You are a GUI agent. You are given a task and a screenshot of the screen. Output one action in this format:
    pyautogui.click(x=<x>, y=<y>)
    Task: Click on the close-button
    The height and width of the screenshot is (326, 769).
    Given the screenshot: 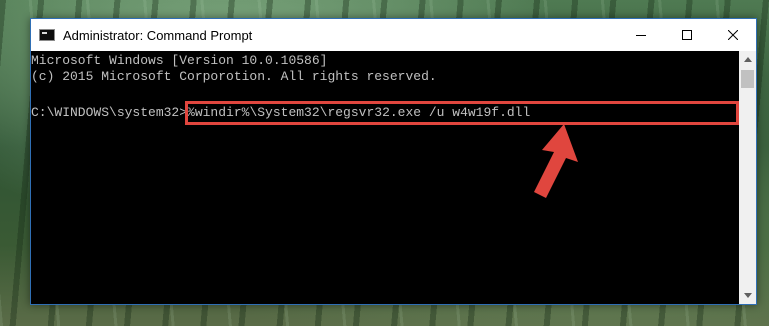 What is the action you would take?
    pyautogui.click(x=733, y=35)
    